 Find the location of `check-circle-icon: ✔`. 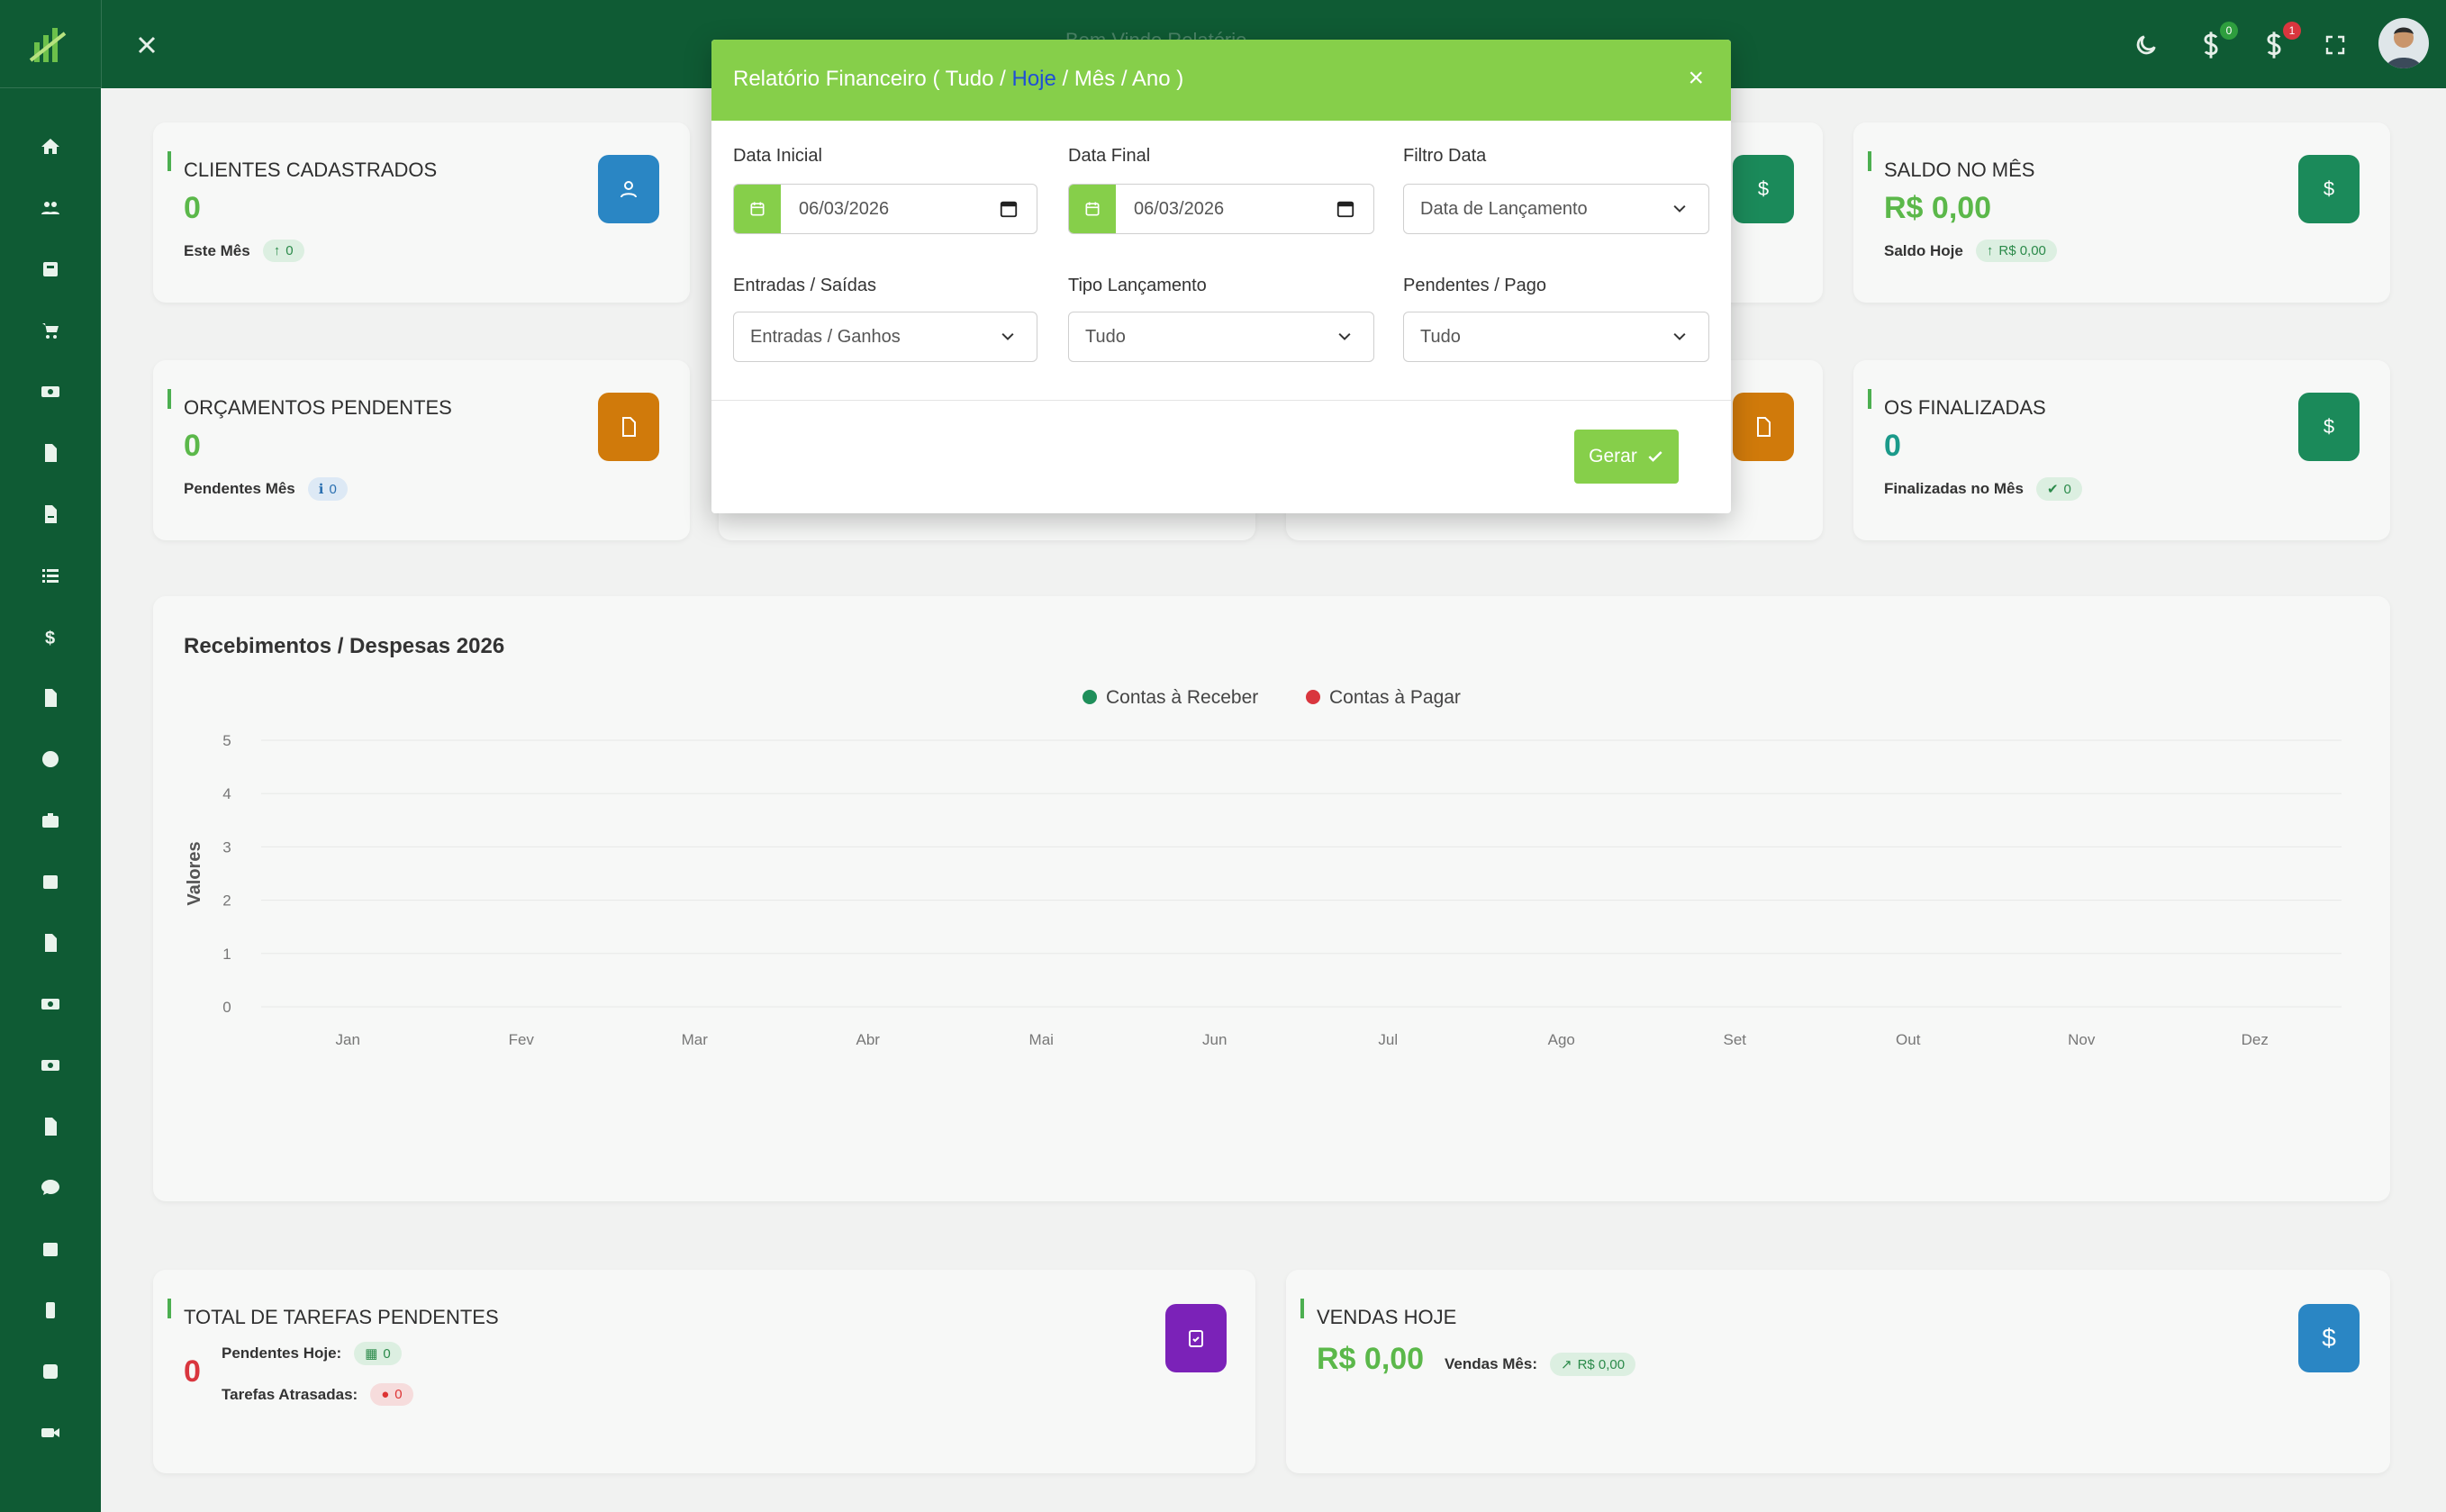

check-circle-icon: ✔ is located at coordinates (2052, 489).